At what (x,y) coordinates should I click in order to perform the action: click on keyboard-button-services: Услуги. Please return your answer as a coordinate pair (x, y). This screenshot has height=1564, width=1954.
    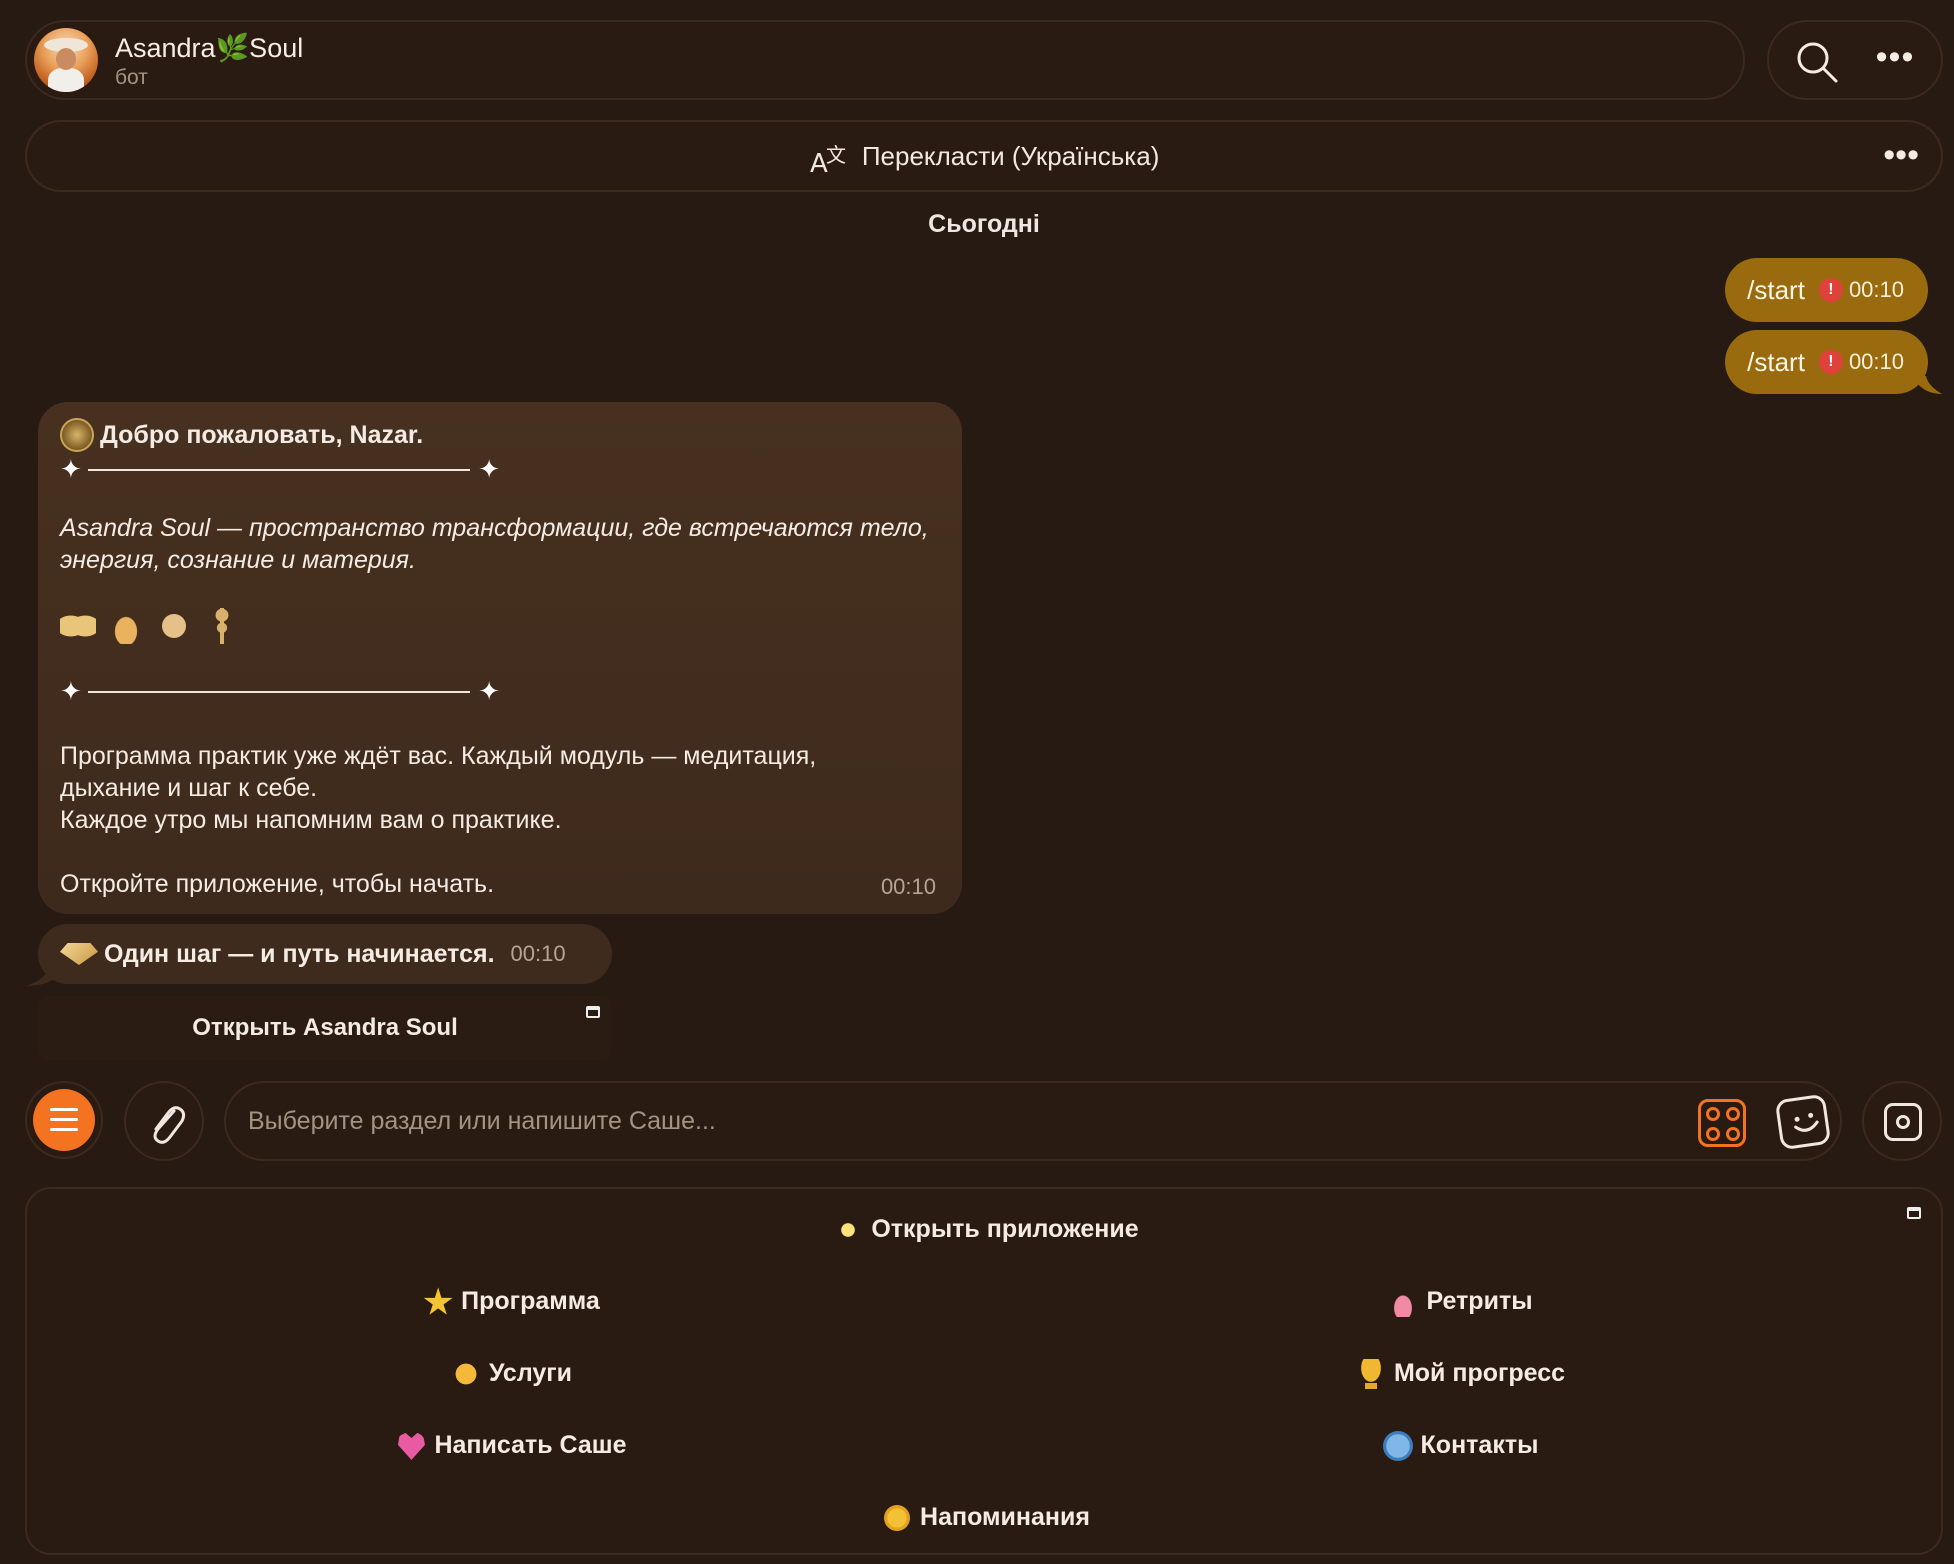
    Looking at the image, I should click on (511, 1373).